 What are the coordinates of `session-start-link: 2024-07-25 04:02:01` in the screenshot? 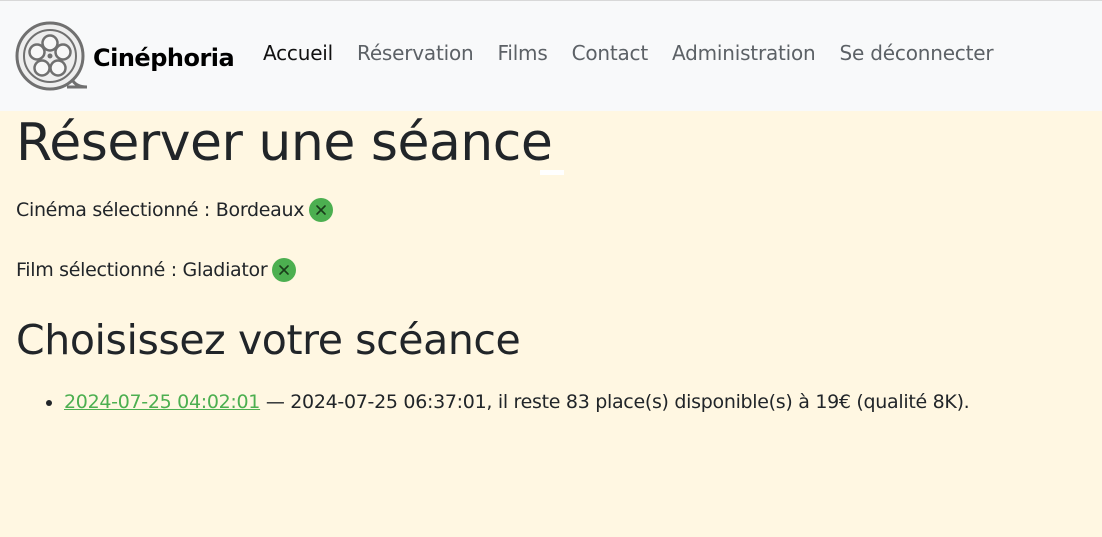 It's located at (162, 402).